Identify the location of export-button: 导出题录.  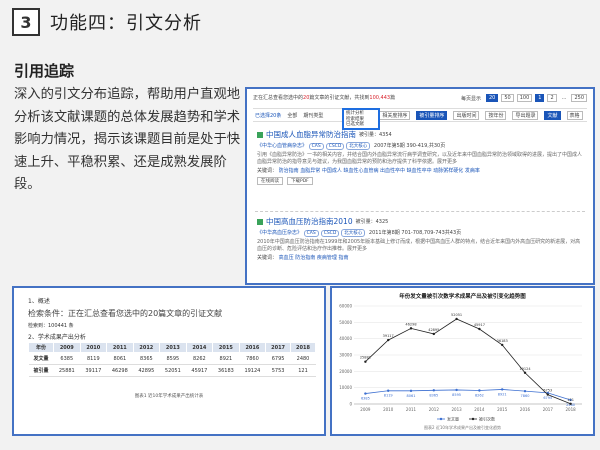
(525, 115).